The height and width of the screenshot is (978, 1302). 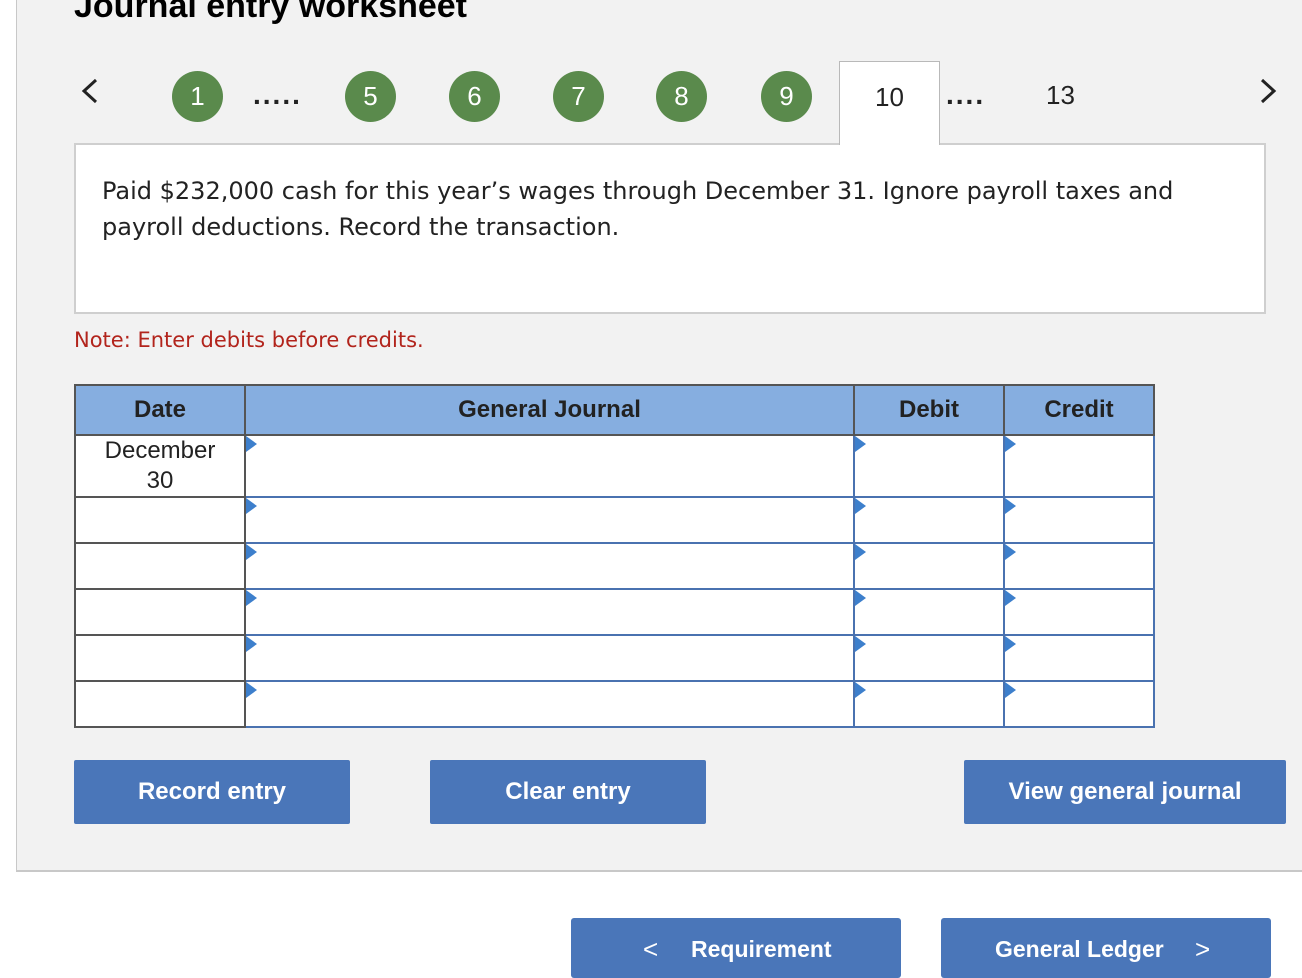 I want to click on date-cell: December 30, so click(x=160, y=466).